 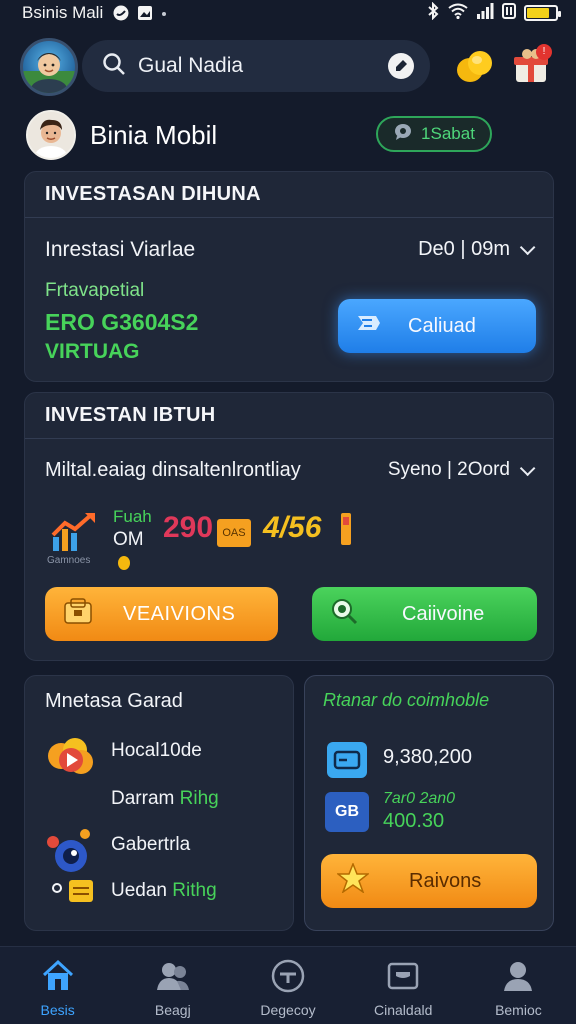 What do you see at coordinates (445, 880) in the screenshot?
I see `rewards-button-label: Raivons` at bounding box center [445, 880].